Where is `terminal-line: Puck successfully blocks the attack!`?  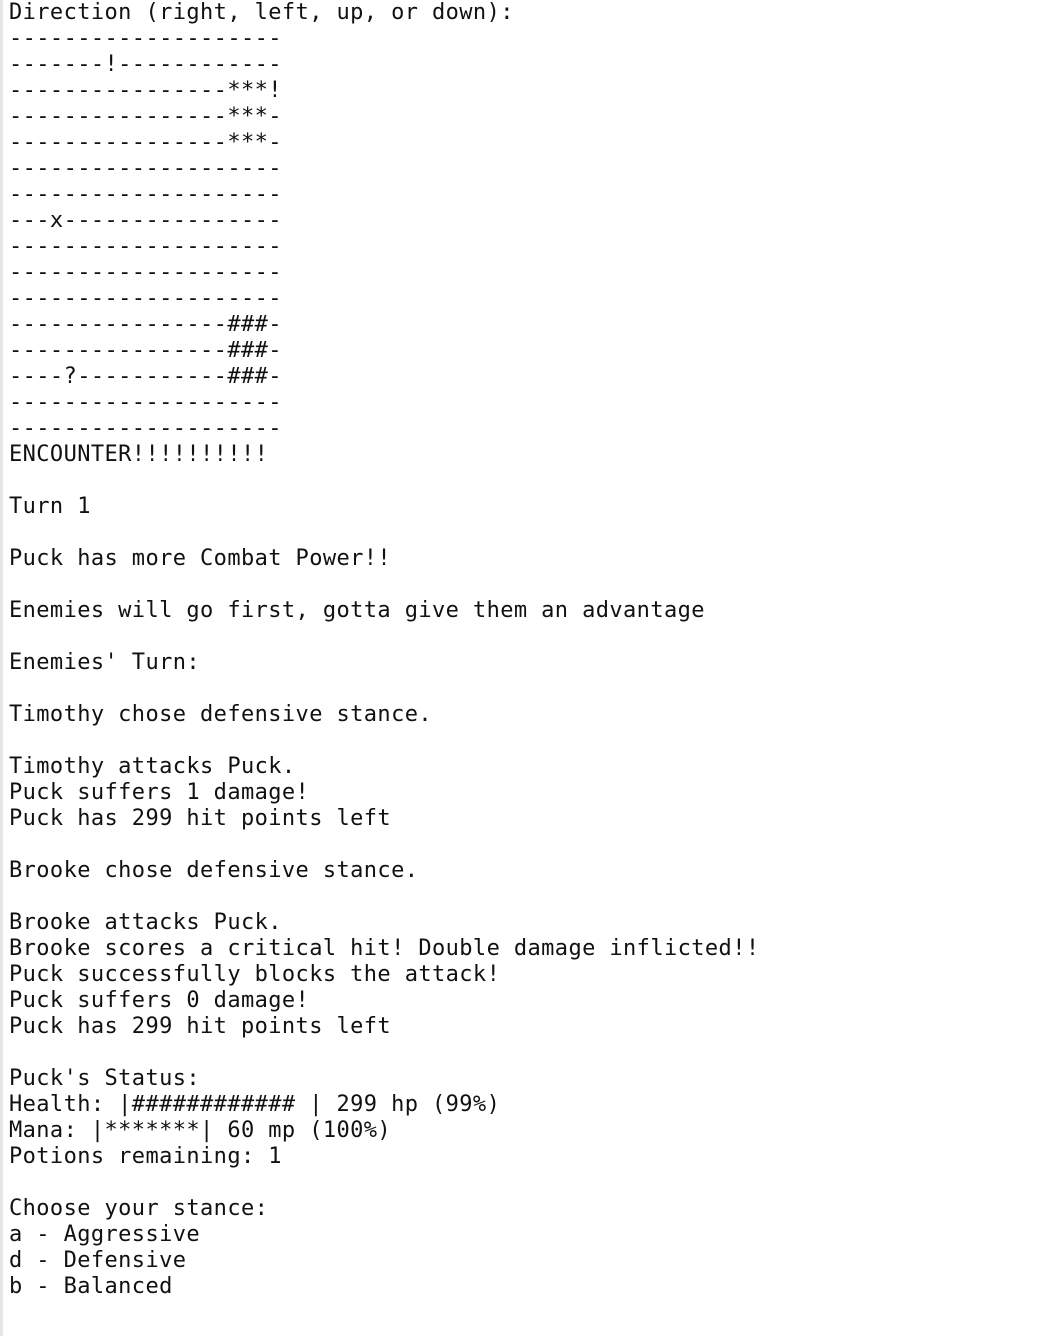 terminal-line: Puck successfully blocks the attack! is located at coordinates (255, 974).